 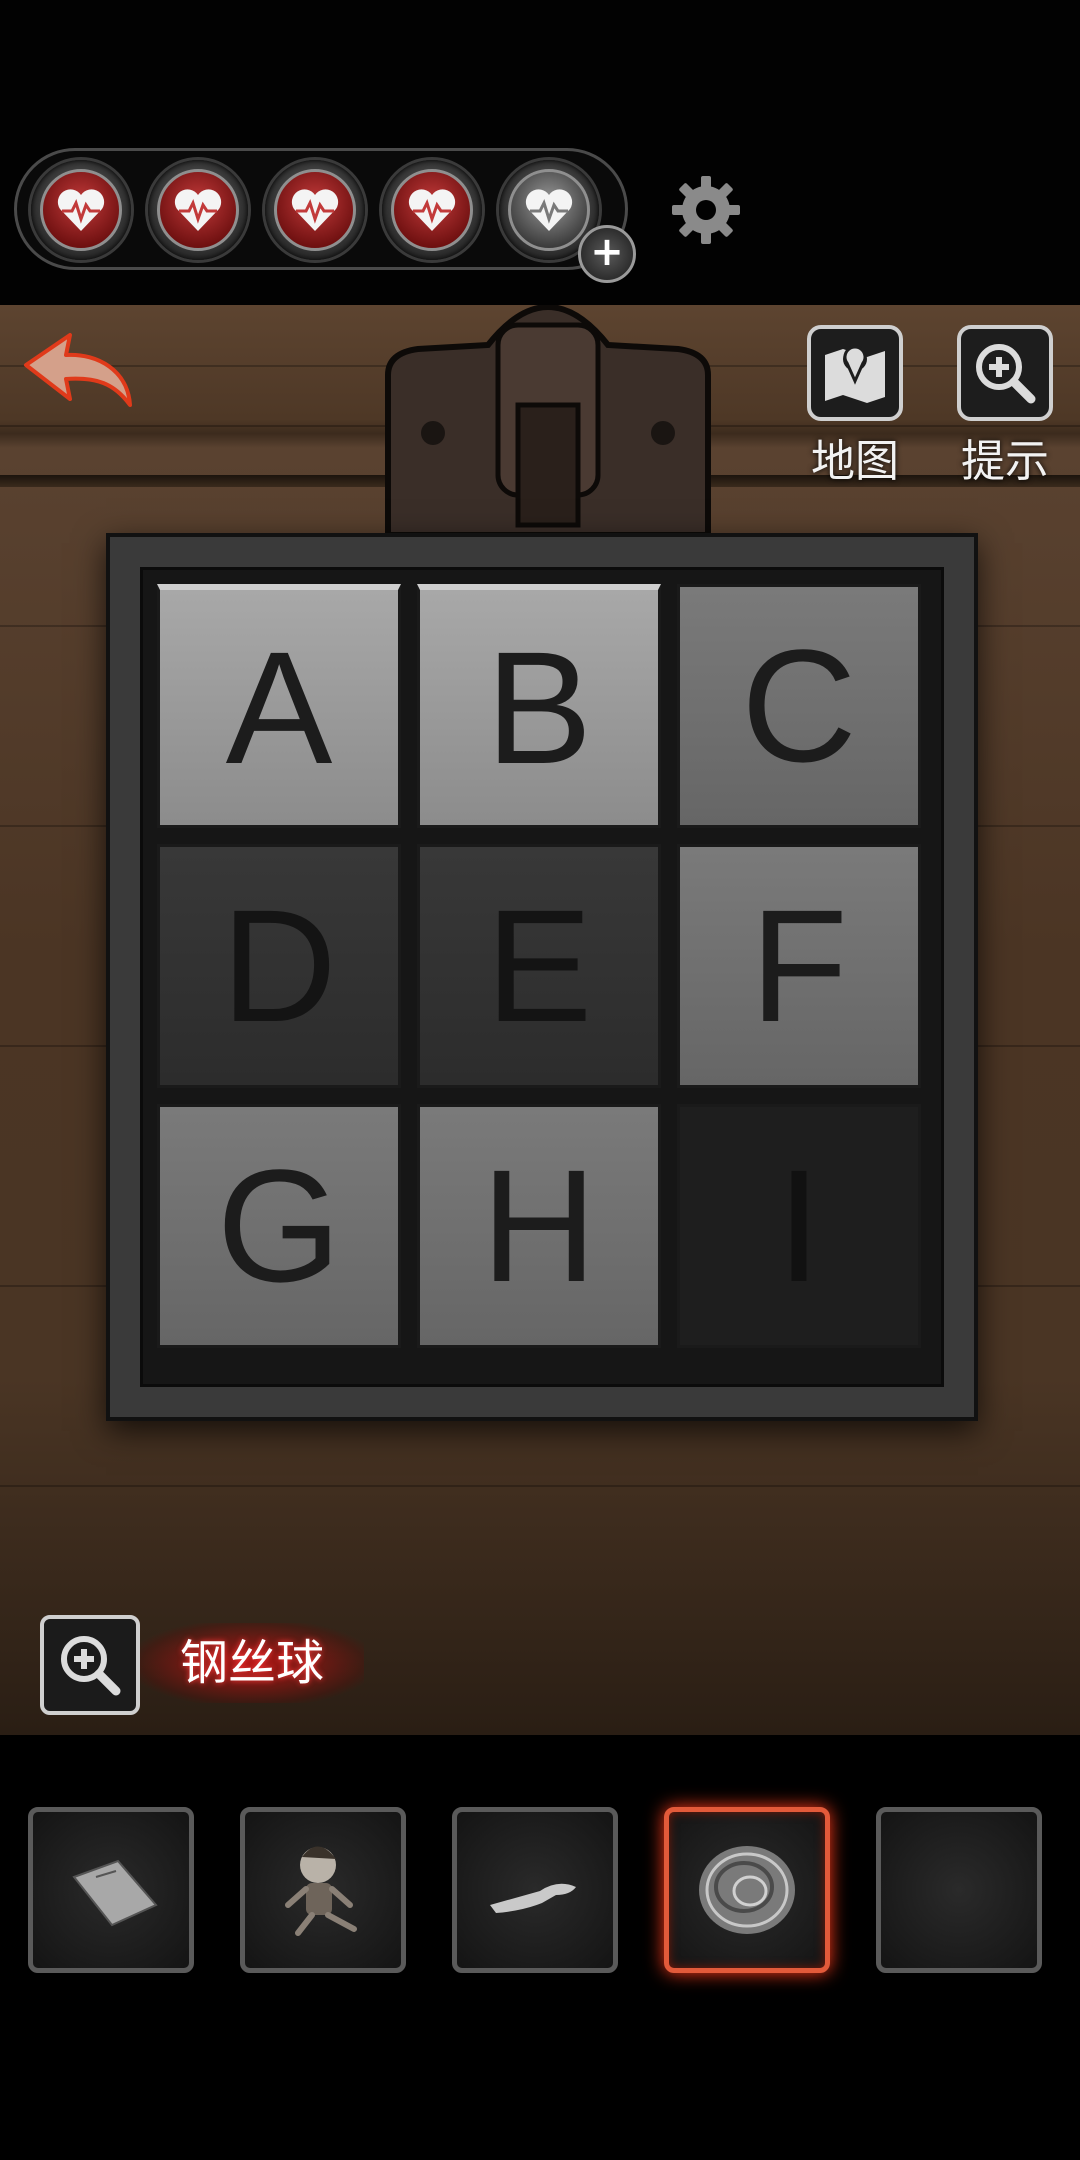 I want to click on inspect-item-button, so click(x=90, y=1665).